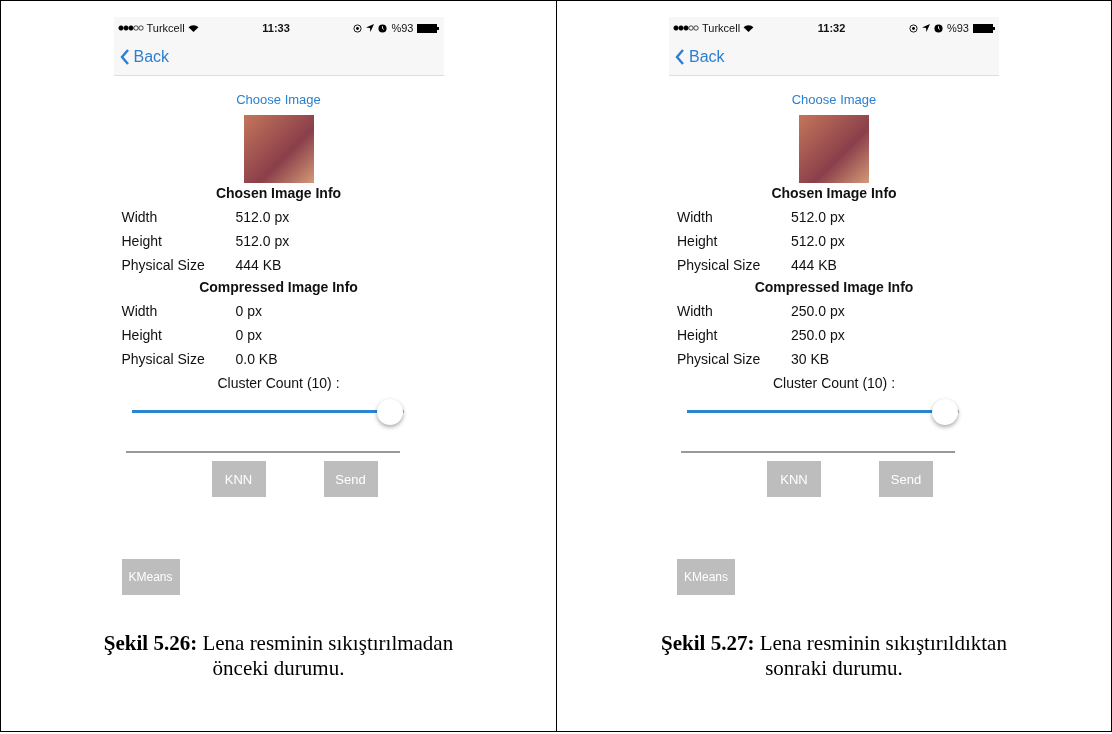 The image size is (1112, 734). I want to click on status-time: 11:32, so click(831, 28).